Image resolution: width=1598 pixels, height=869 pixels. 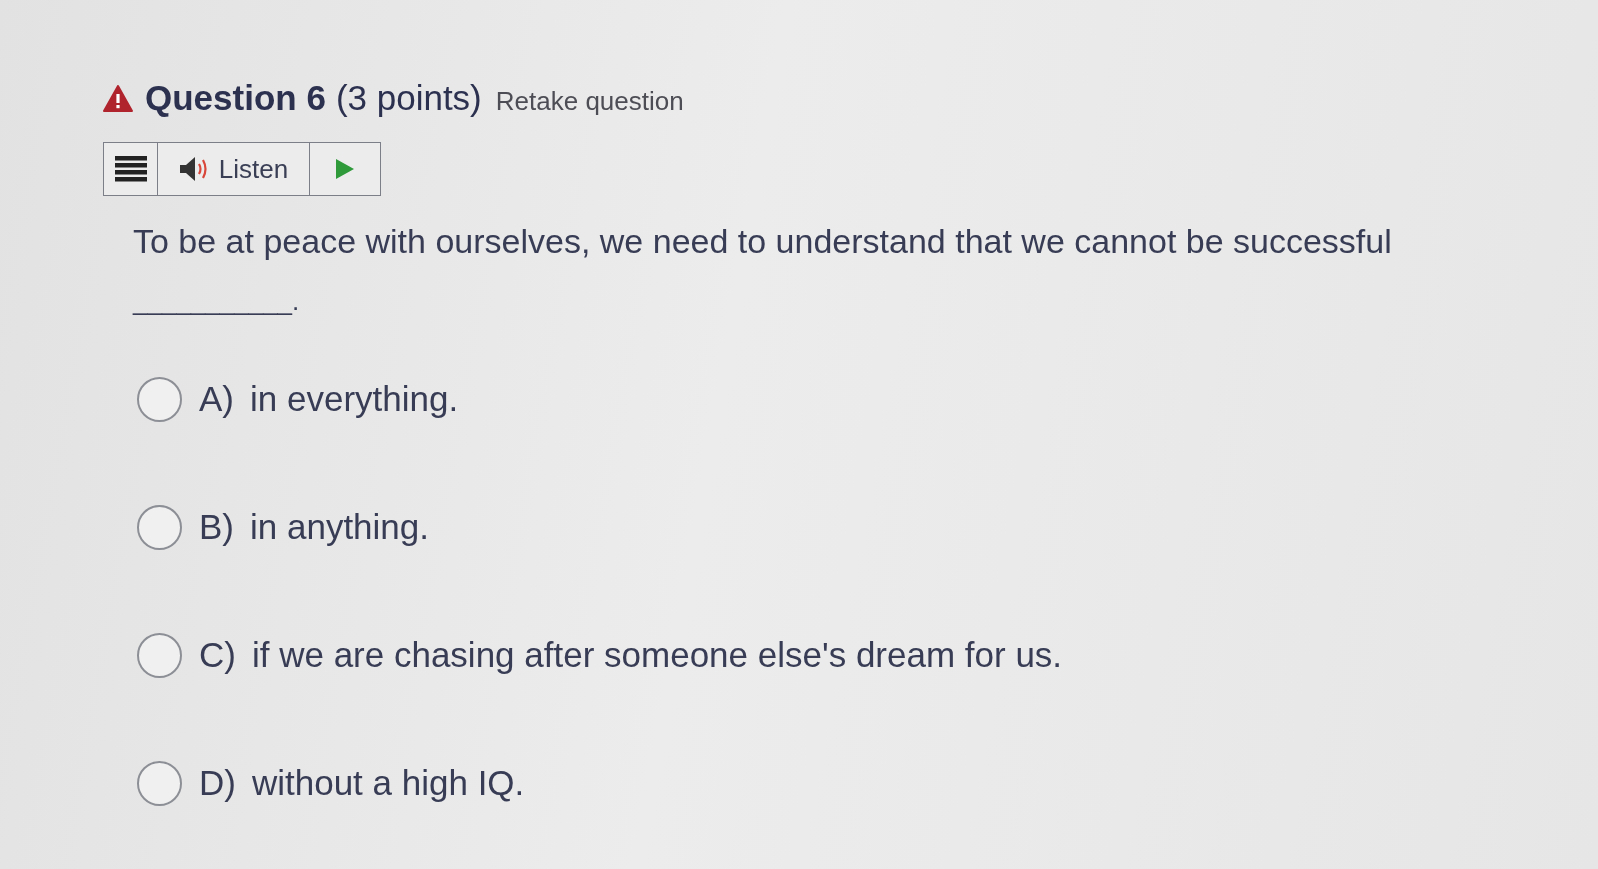 What do you see at coordinates (408, 98) in the screenshot?
I see `question-points: (3 points)` at bounding box center [408, 98].